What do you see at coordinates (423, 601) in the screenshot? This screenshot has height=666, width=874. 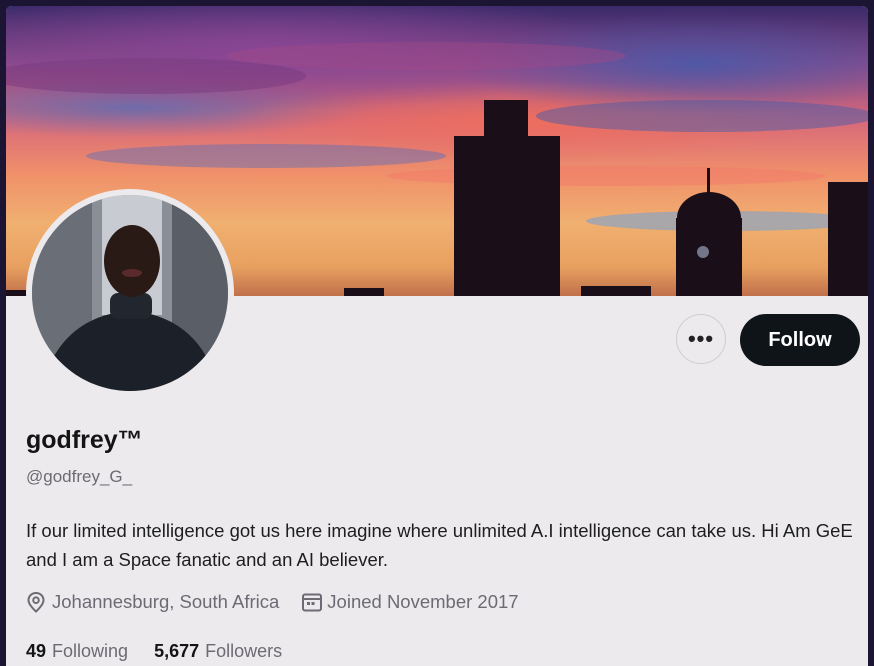 I see `profile-joined-date: Joined November 2017` at bounding box center [423, 601].